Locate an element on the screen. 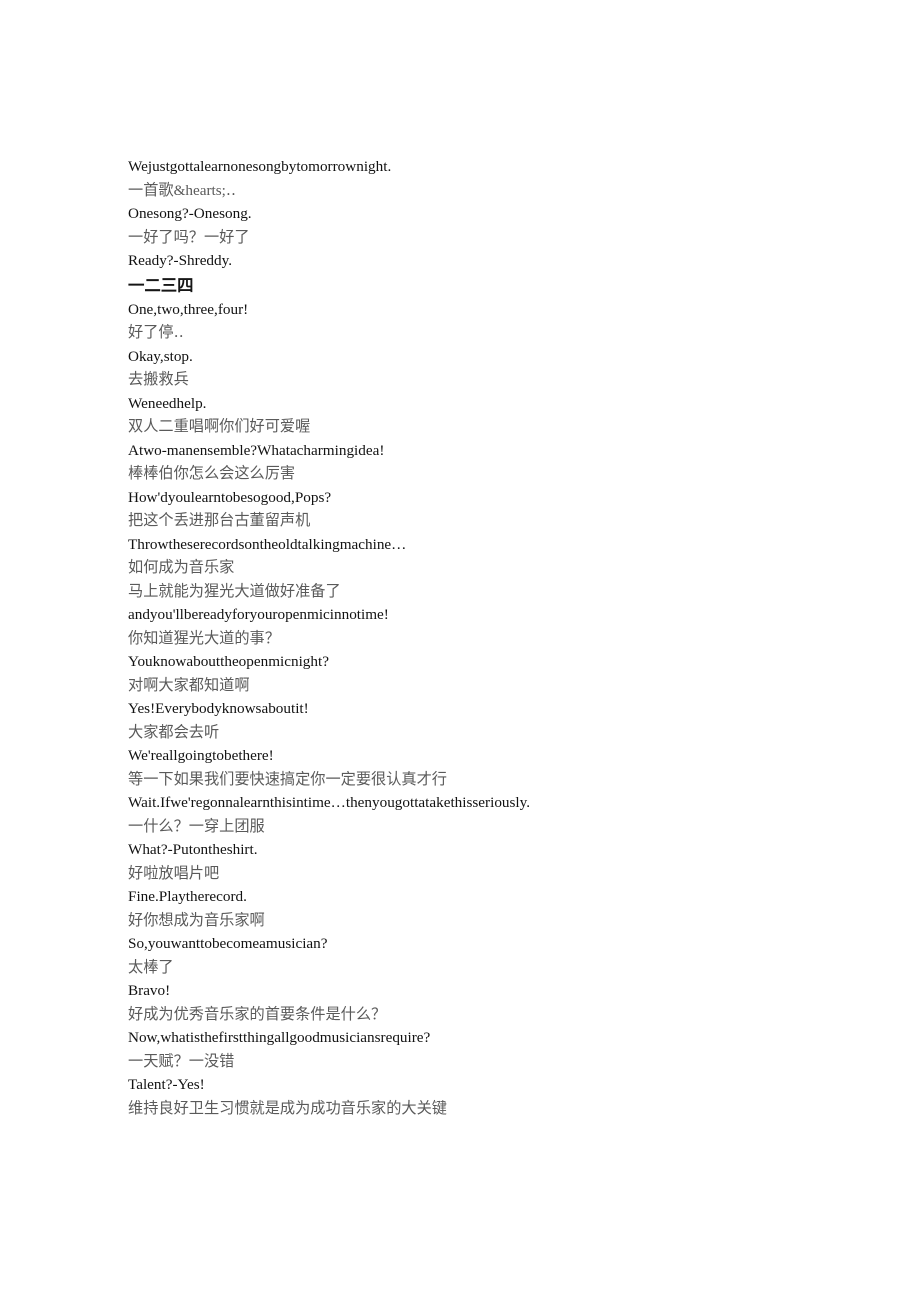 Image resolution: width=920 pixels, height=1301 pixels. subtitle-line-chinese: 一好了吗？一好了 is located at coordinates (189, 237).